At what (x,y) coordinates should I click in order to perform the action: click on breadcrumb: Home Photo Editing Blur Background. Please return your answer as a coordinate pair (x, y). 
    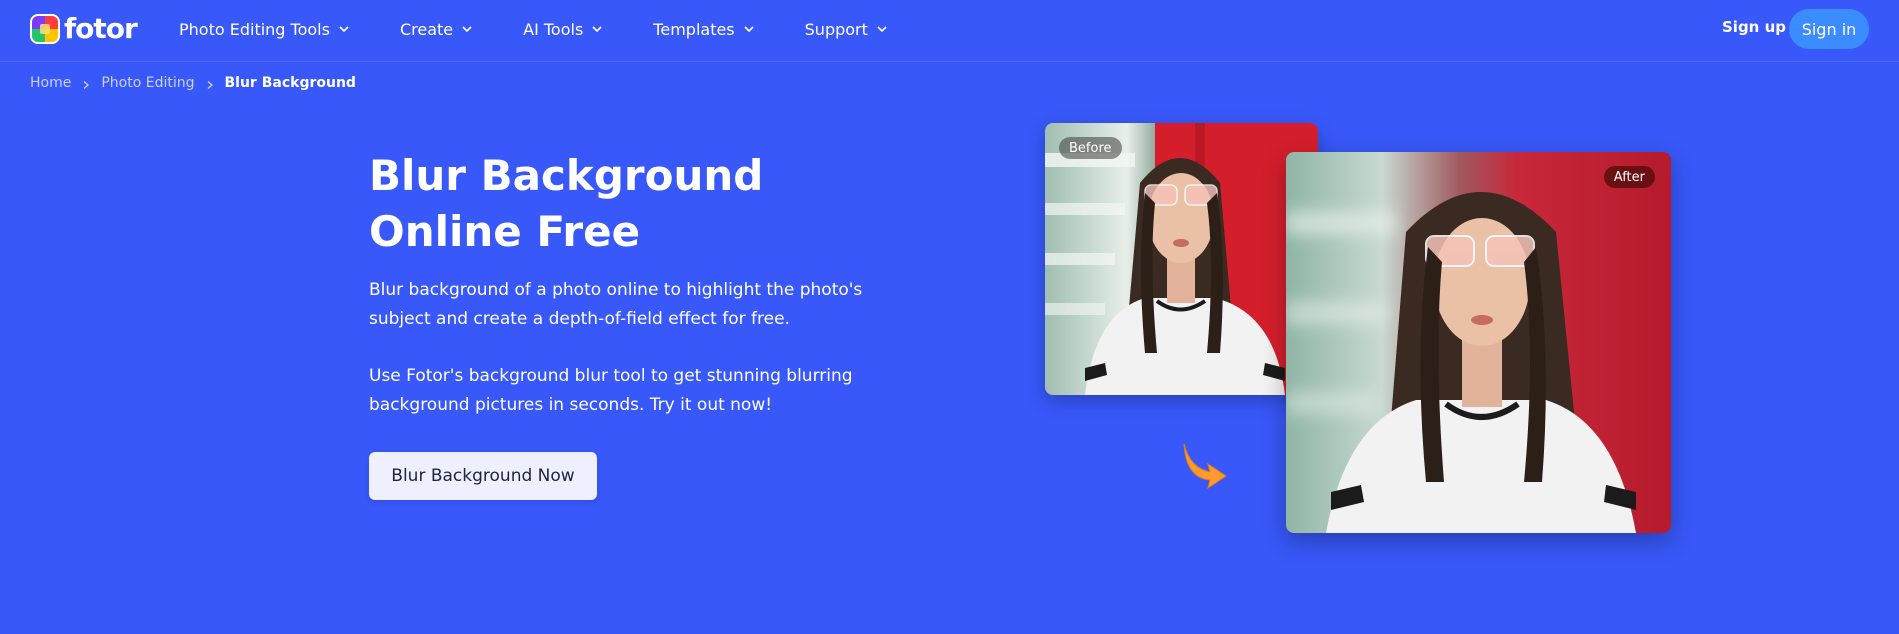
    Looking at the image, I should click on (193, 83).